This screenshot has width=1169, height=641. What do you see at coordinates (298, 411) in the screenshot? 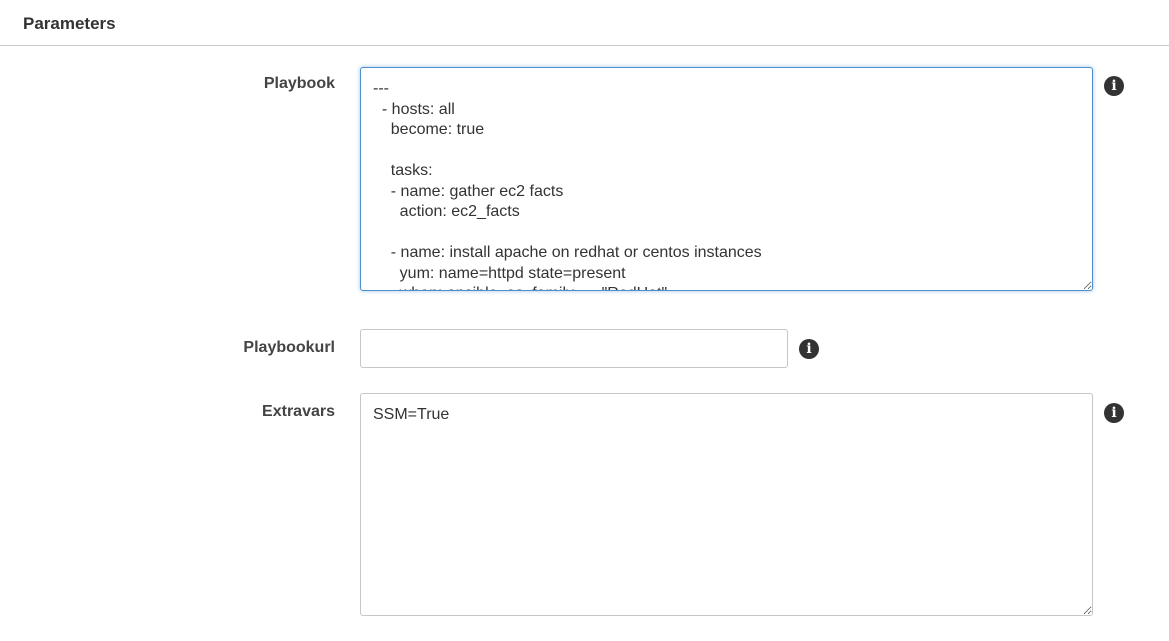
I see `extravars-label: Extravars` at bounding box center [298, 411].